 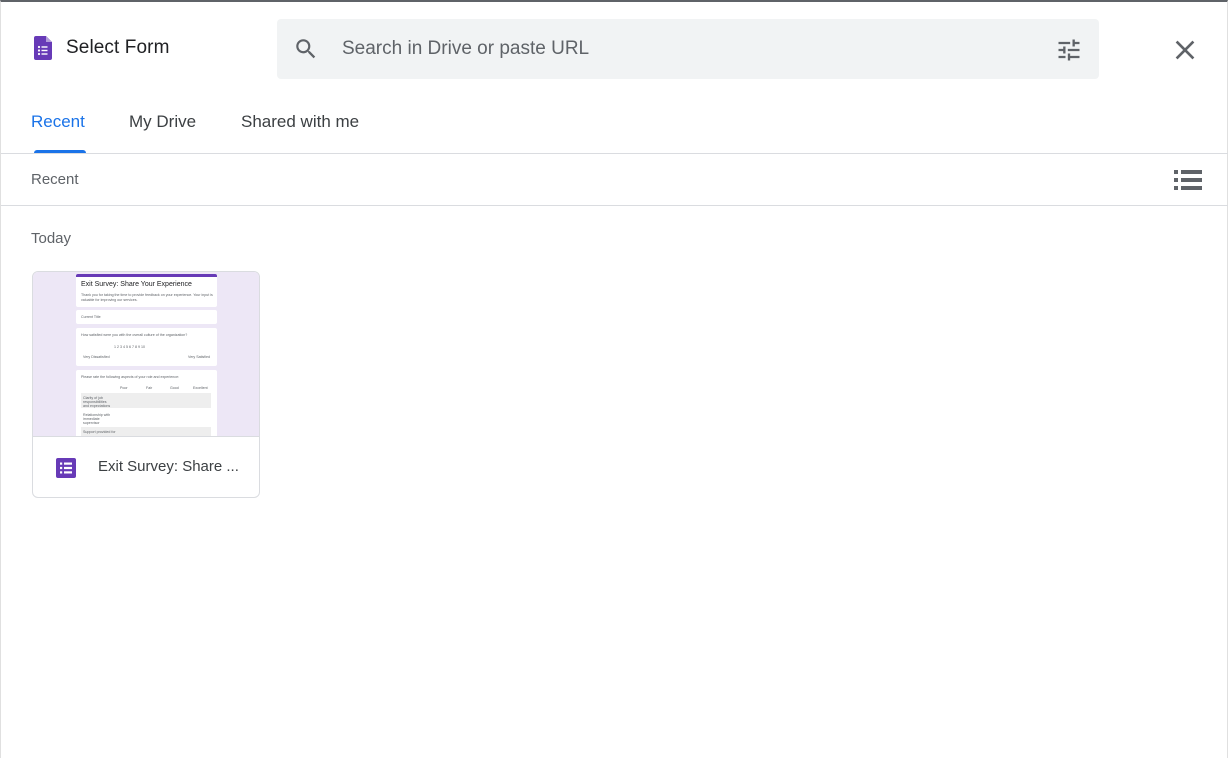 I want to click on search-input, so click(x=682, y=49).